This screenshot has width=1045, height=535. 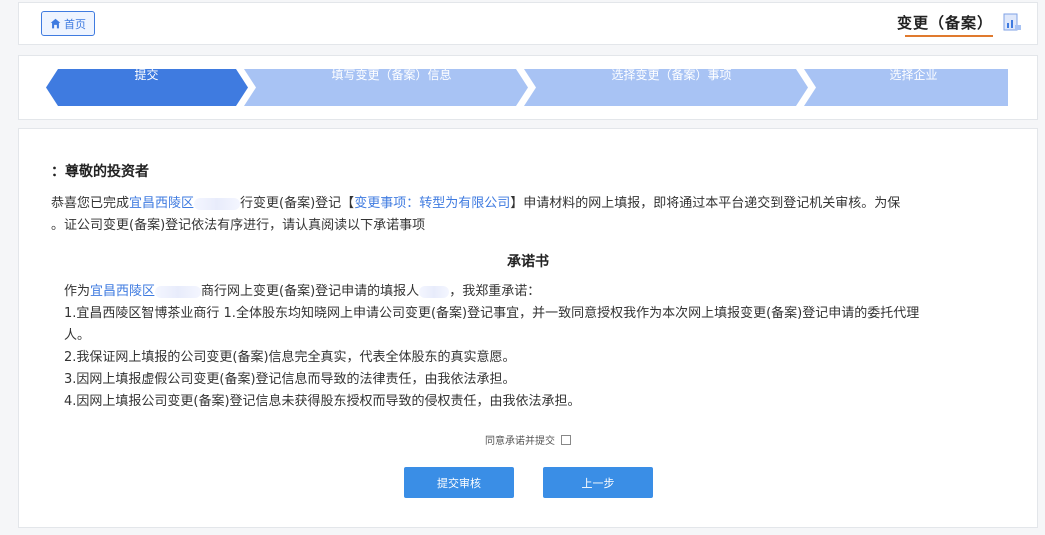 I want to click on previous-step-button: 上一步, so click(x=598, y=482).